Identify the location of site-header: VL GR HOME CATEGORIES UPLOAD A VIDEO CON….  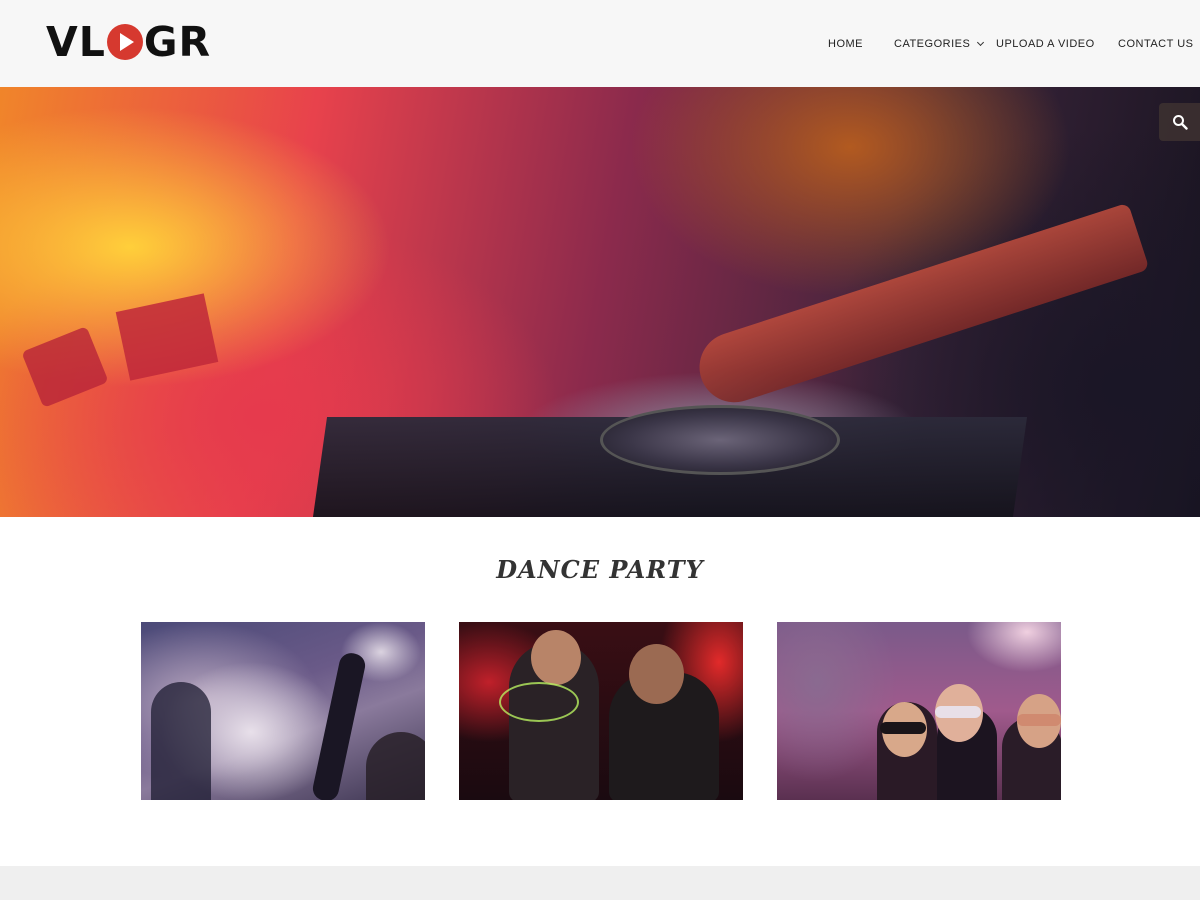
(600, 43).